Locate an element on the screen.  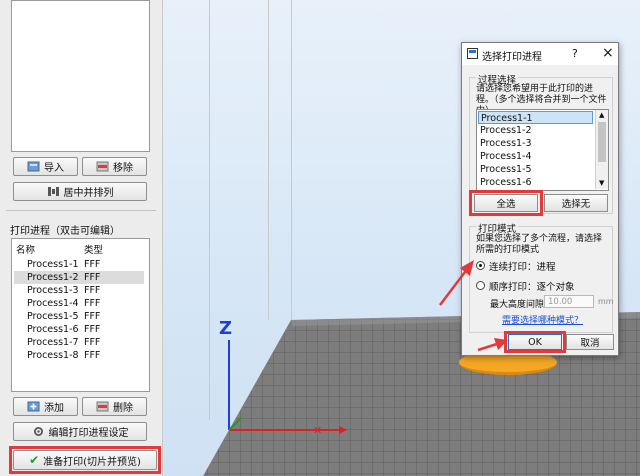
column-header-type: 类型 is located at coordinates (94, 250).